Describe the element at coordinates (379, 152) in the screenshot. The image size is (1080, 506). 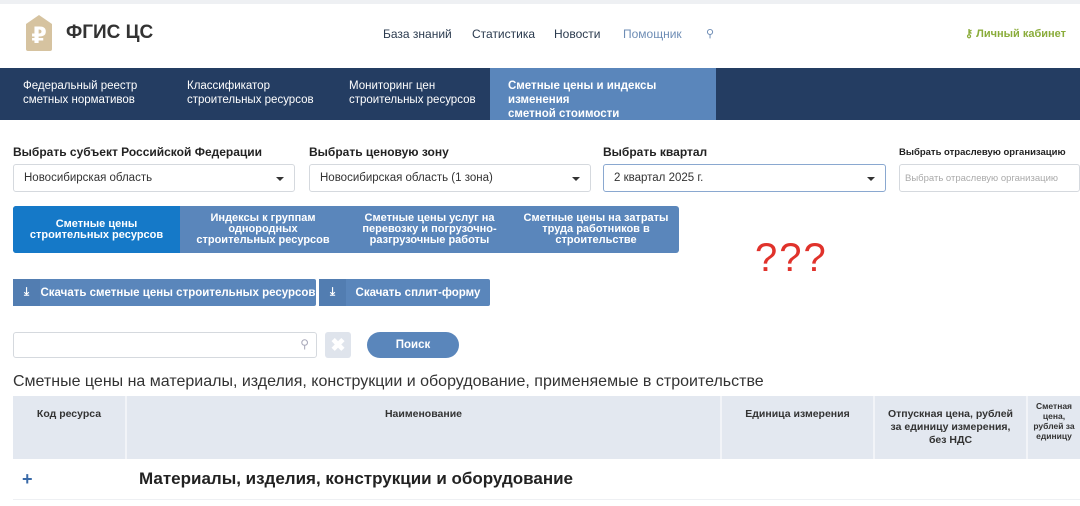
I see `zone-label: Выбрать ценовую зону` at that location.